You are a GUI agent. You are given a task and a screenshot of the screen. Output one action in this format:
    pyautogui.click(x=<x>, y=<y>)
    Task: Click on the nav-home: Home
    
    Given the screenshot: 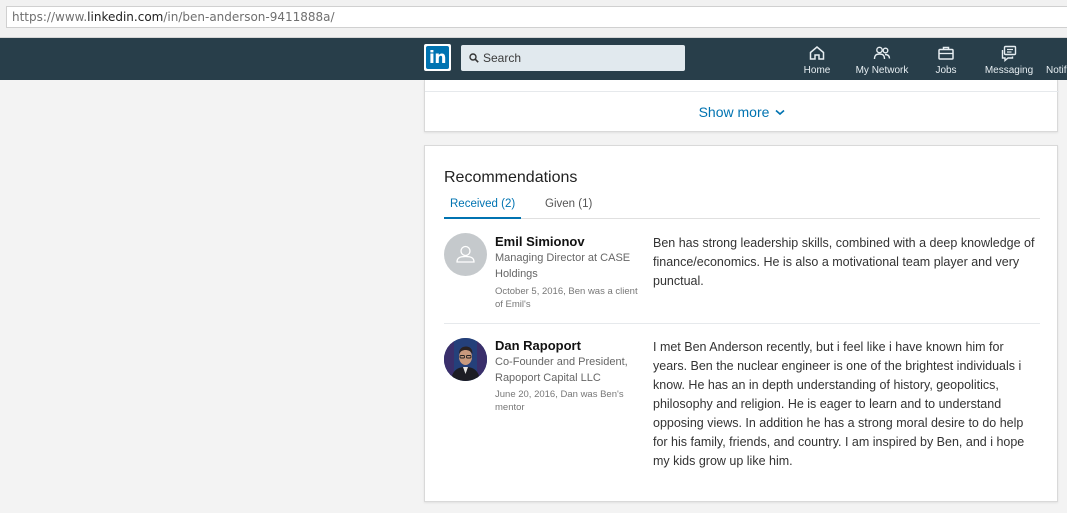 What is the action you would take?
    pyautogui.click(x=817, y=59)
    